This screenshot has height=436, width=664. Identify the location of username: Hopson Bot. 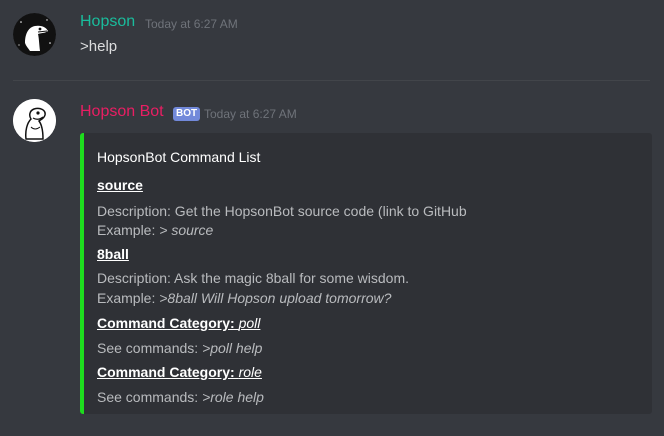
(122, 112).